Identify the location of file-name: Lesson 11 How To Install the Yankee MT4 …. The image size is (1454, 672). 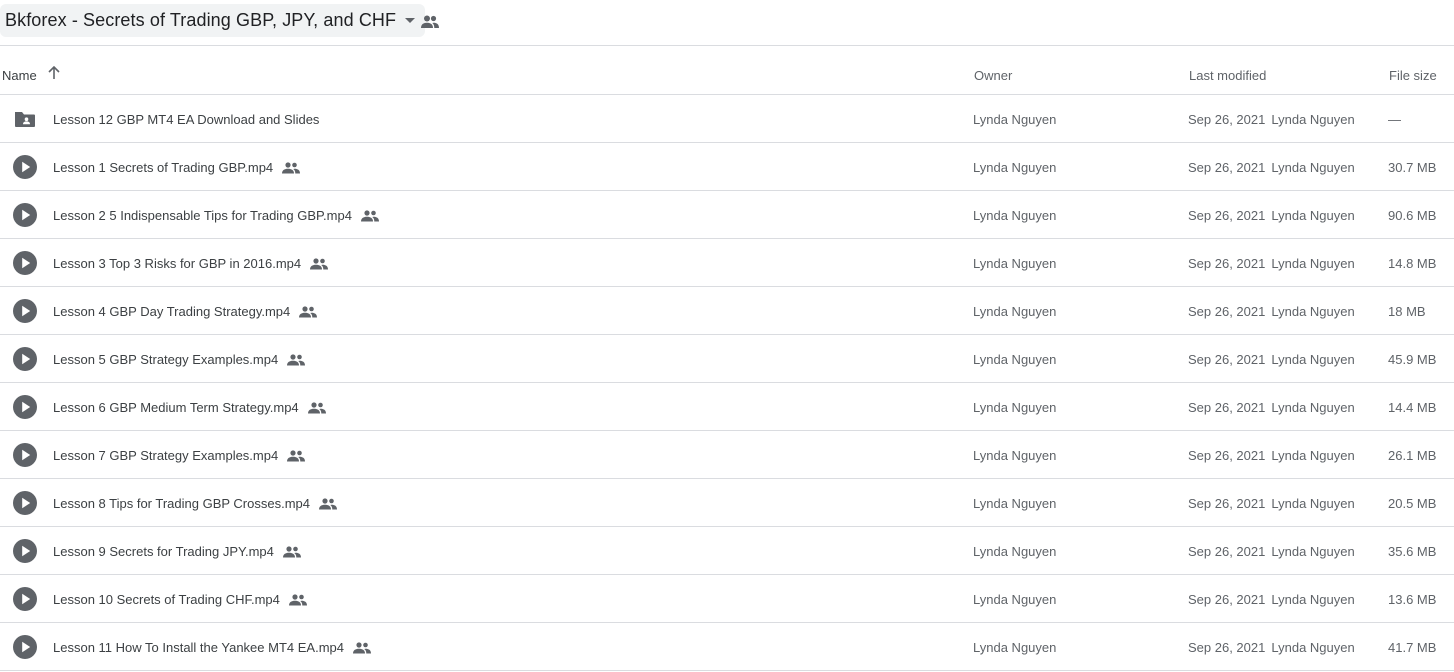
(212, 647).